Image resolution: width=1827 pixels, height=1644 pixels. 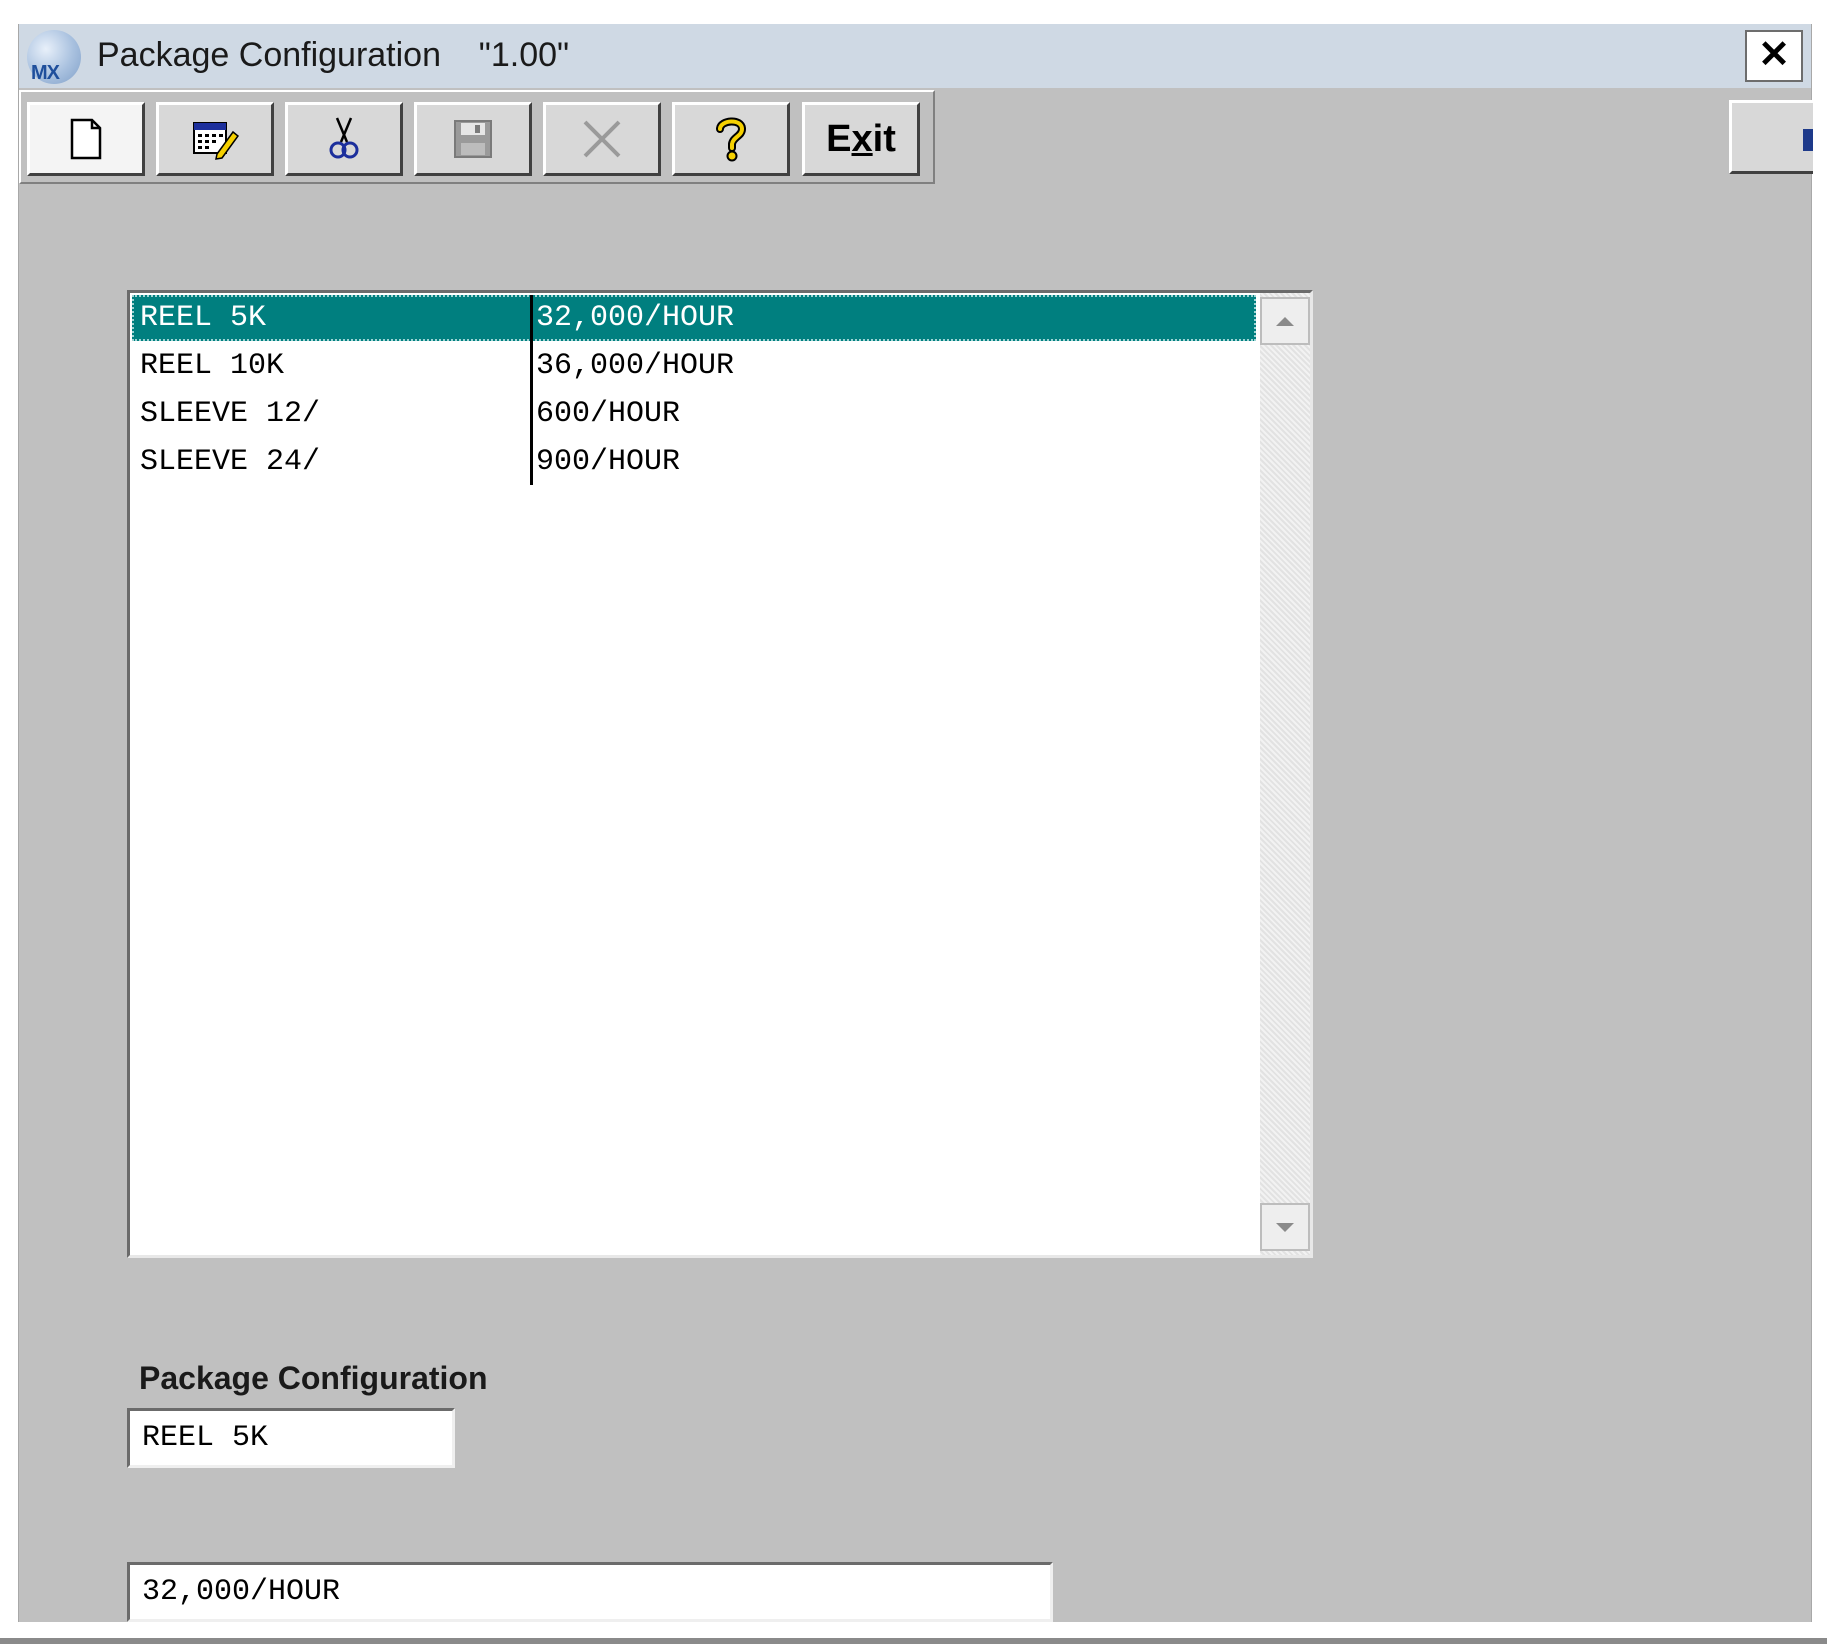 What do you see at coordinates (1285, 774) in the screenshot?
I see `vertical-scrollbar` at bounding box center [1285, 774].